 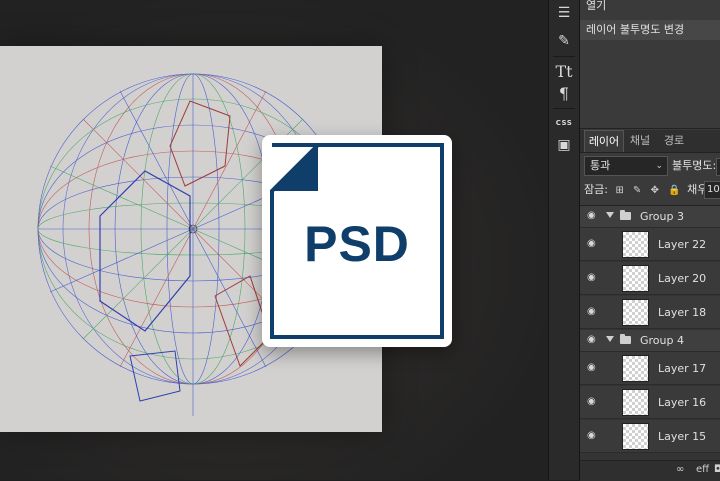 What do you see at coordinates (649, 191) in the screenshot?
I see `lock-icons: ⊞ ✎ ✥ 🔒` at bounding box center [649, 191].